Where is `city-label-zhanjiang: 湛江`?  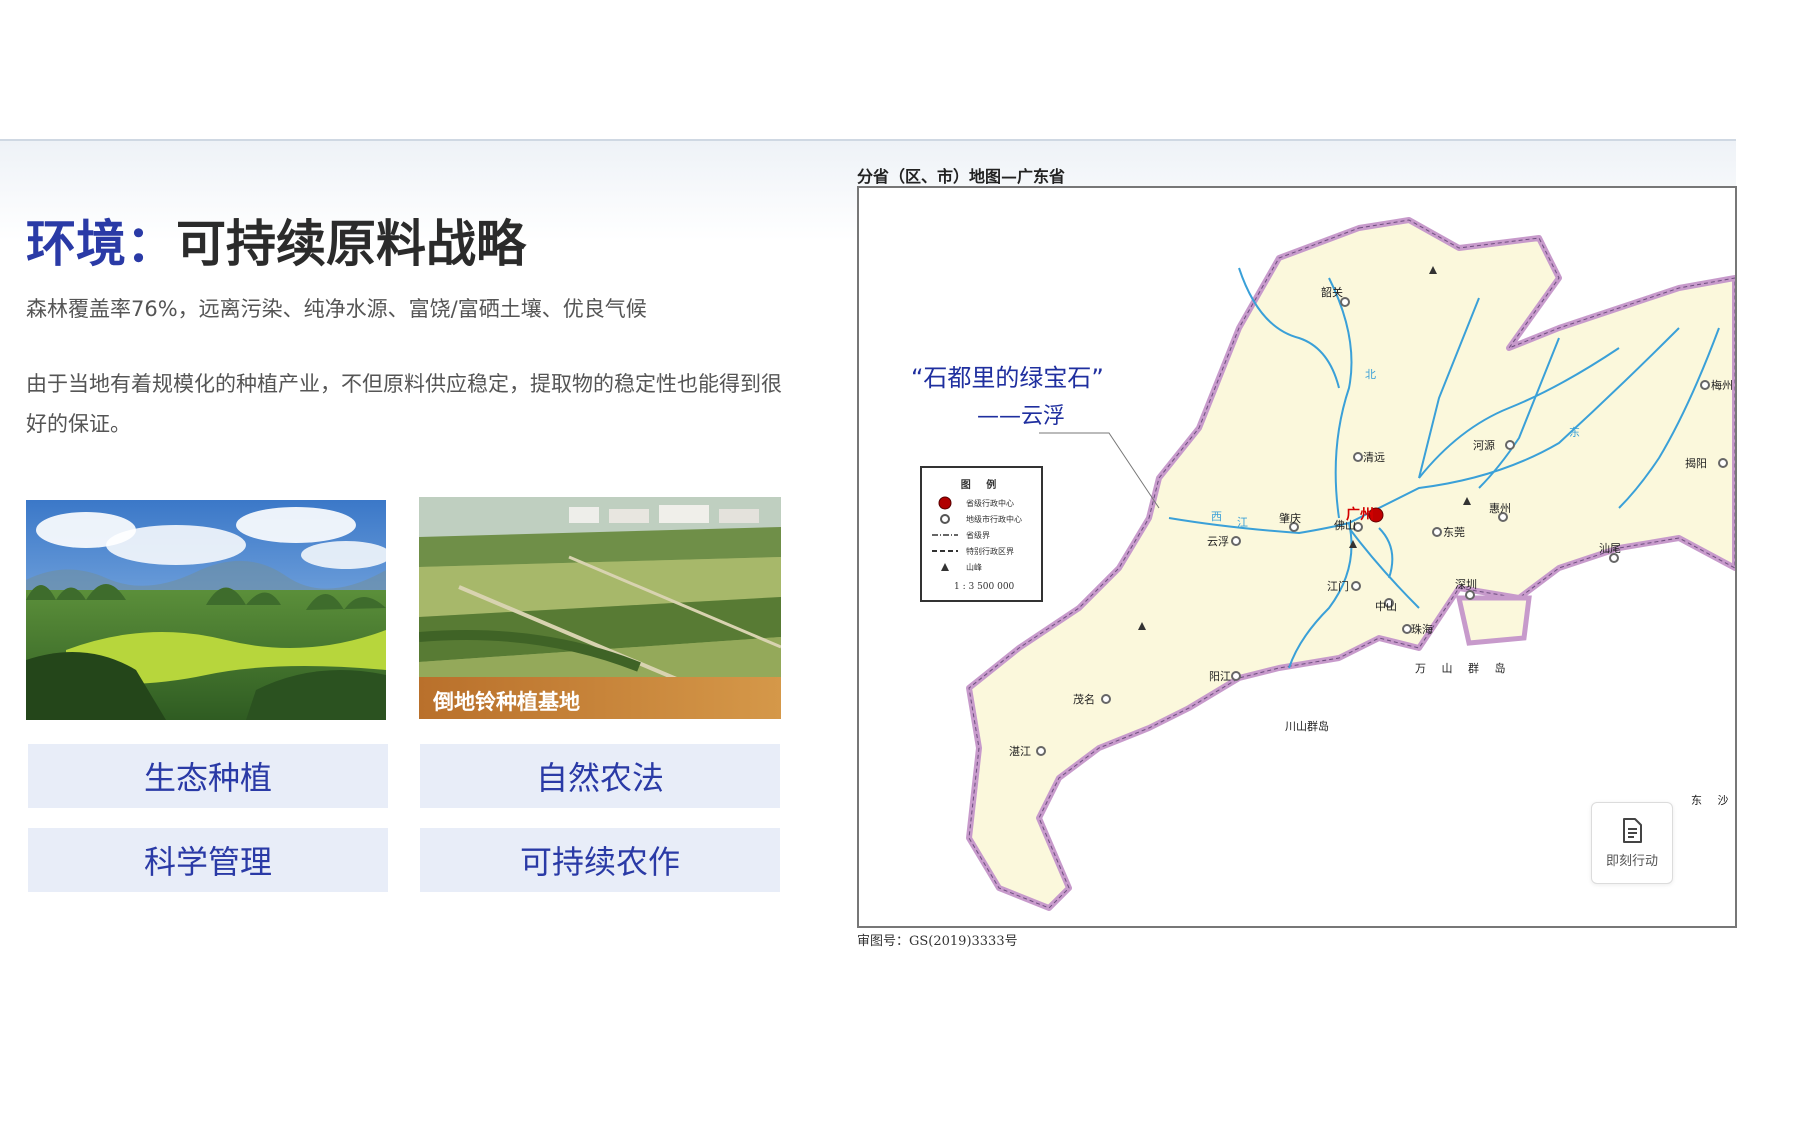 city-label-zhanjiang: 湛江 is located at coordinates (1020, 751).